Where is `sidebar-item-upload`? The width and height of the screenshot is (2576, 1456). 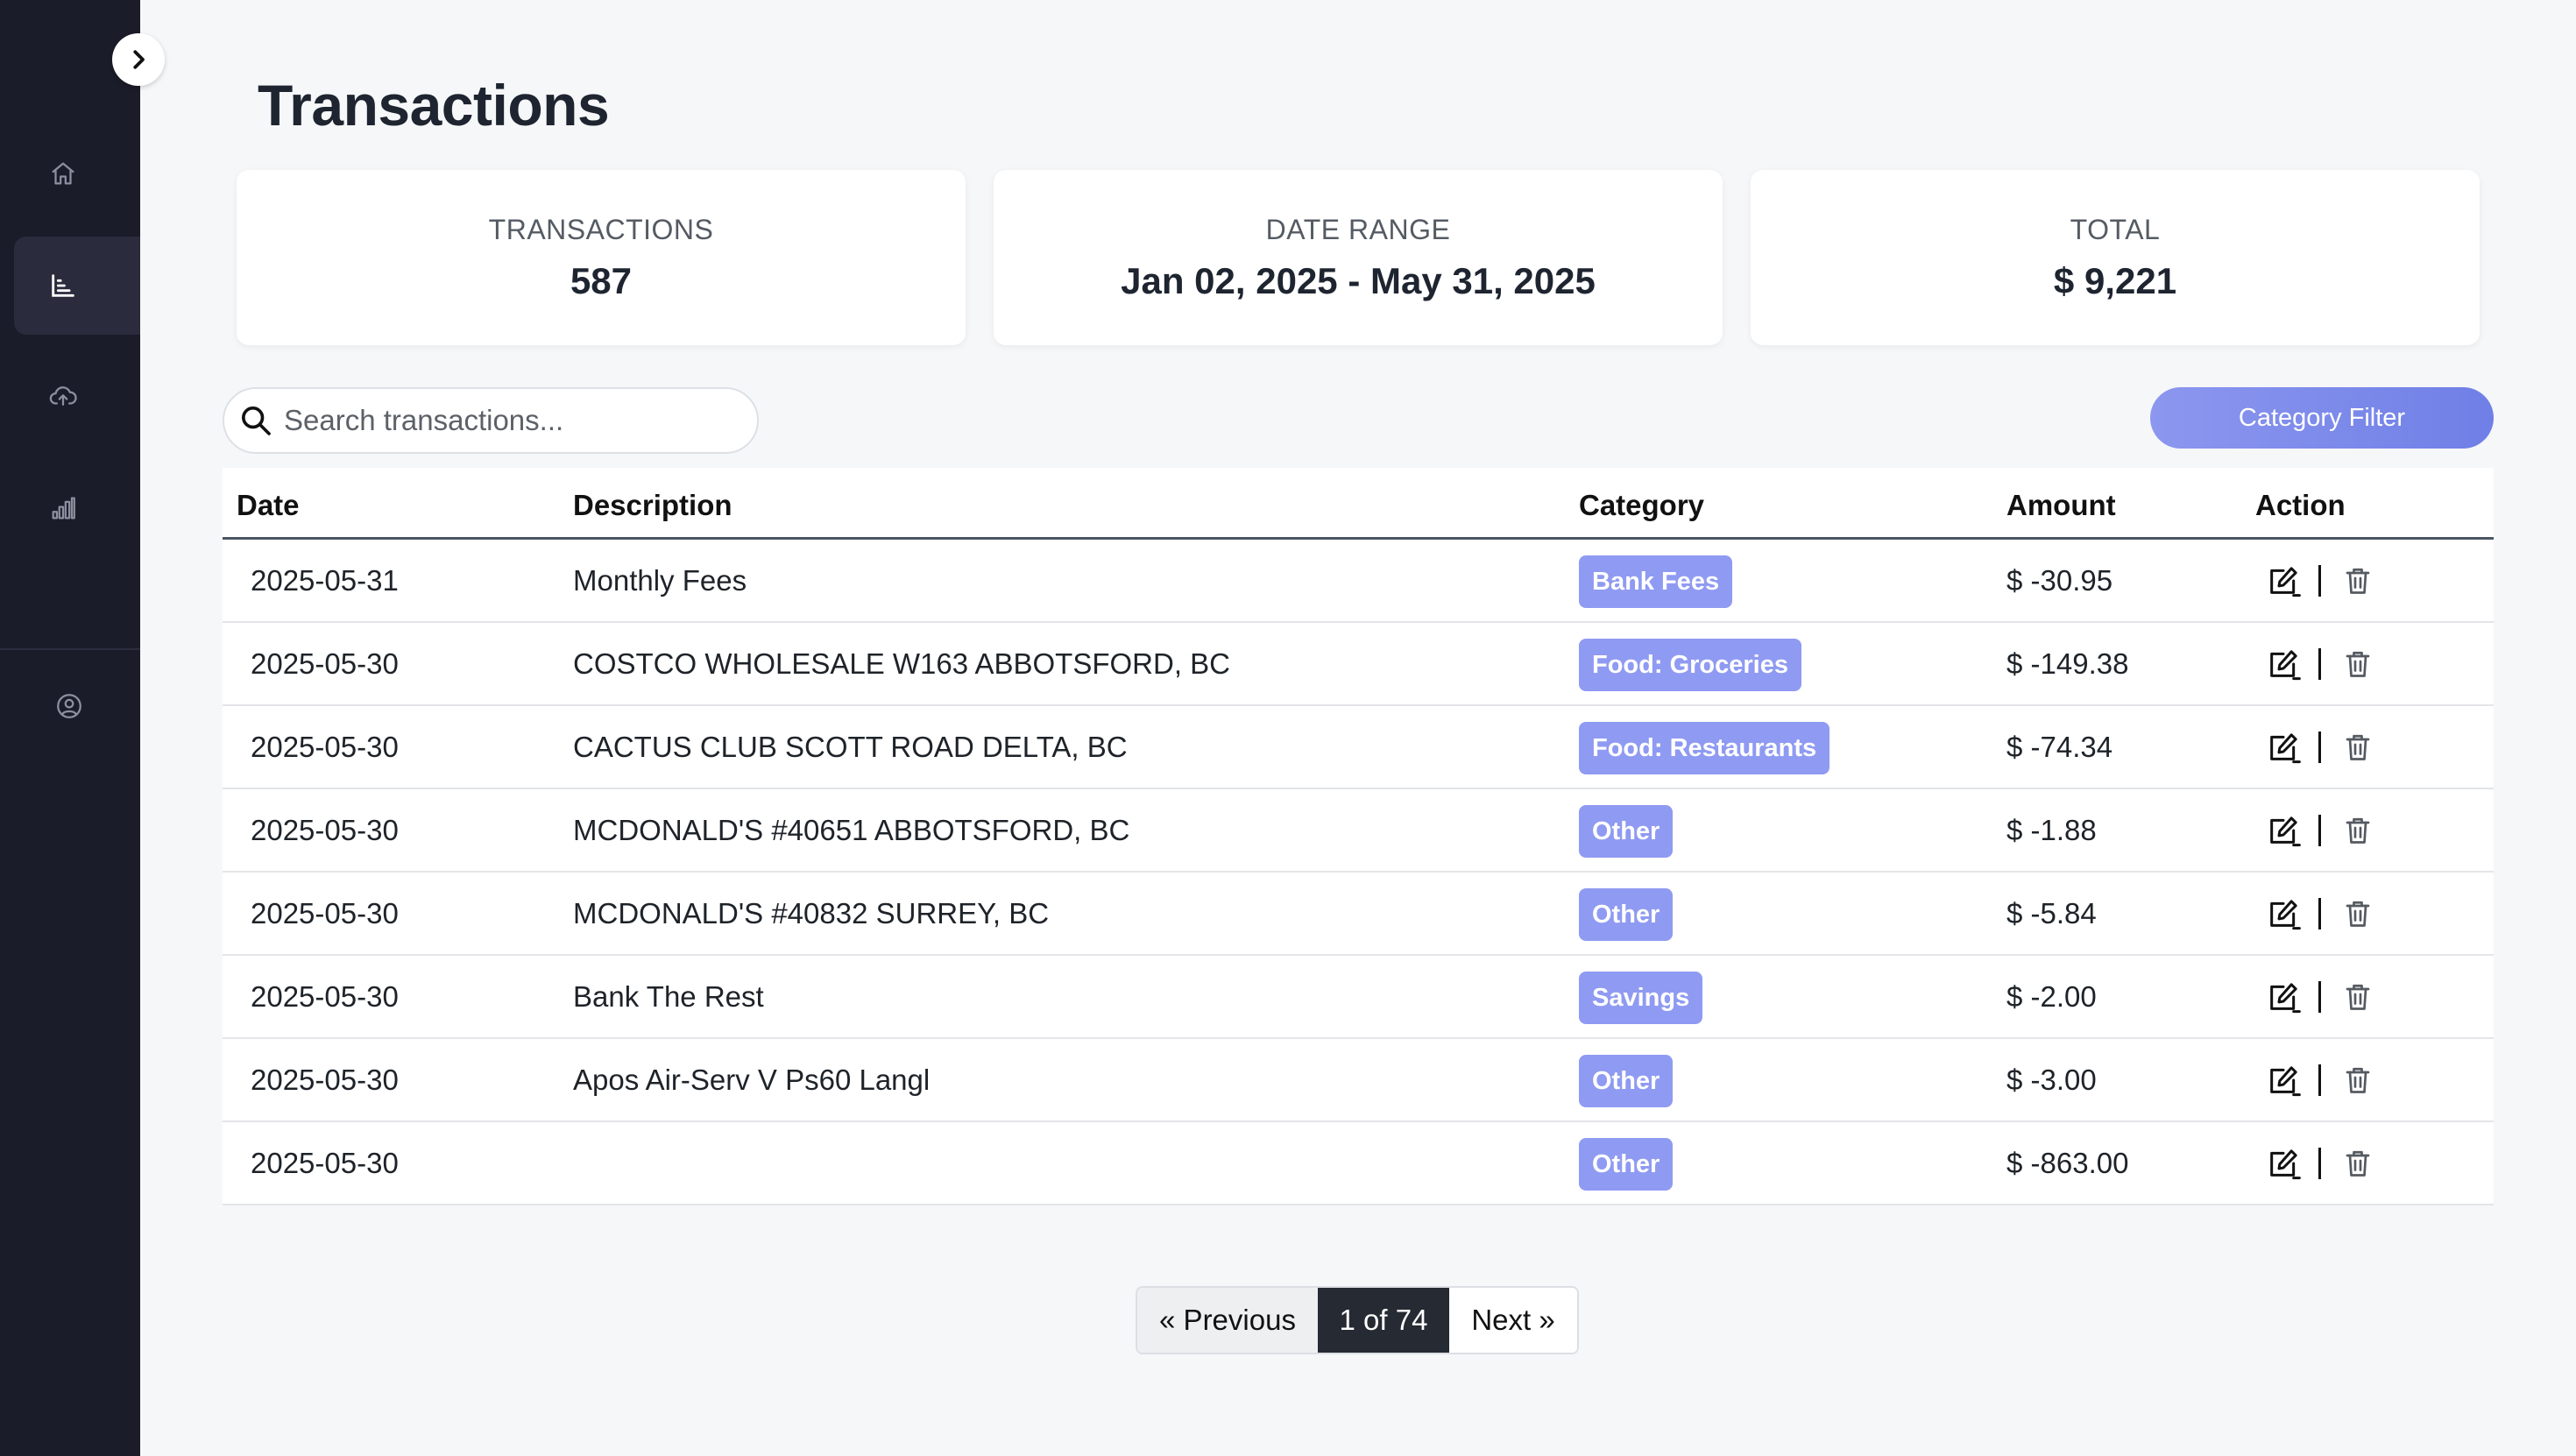
sidebar-item-upload is located at coordinates (77, 396).